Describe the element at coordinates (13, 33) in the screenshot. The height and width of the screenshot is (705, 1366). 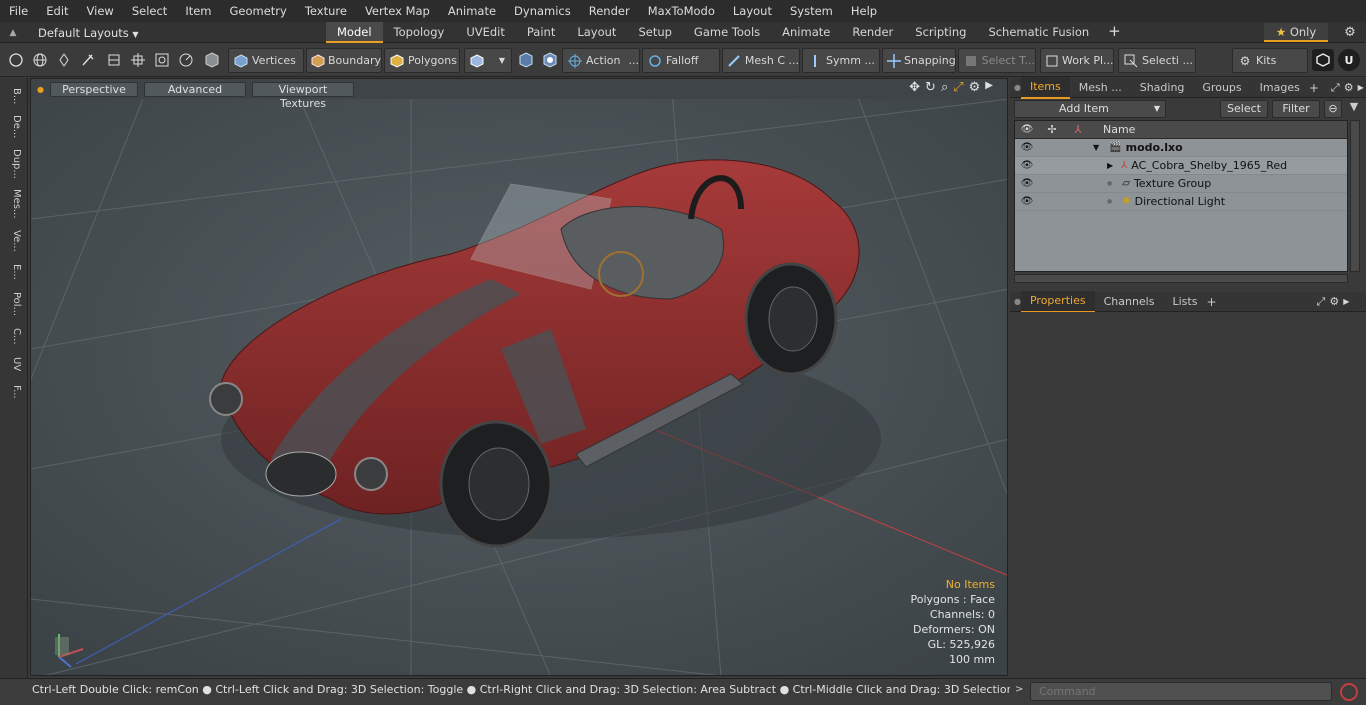
I see `layout-toggle-icon: ▲` at that location.